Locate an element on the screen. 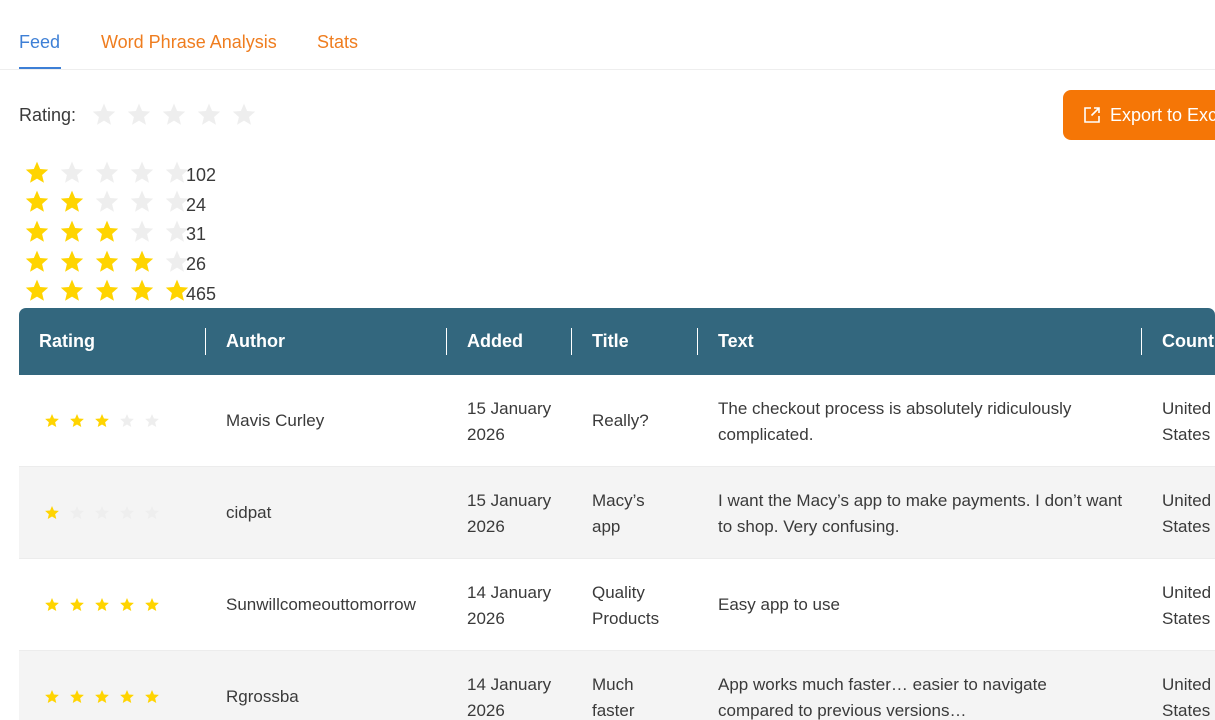 Image resolution: width=1215 pixels, height=720 pixels. column-header-text: Text is located at coordinates (736, 341).